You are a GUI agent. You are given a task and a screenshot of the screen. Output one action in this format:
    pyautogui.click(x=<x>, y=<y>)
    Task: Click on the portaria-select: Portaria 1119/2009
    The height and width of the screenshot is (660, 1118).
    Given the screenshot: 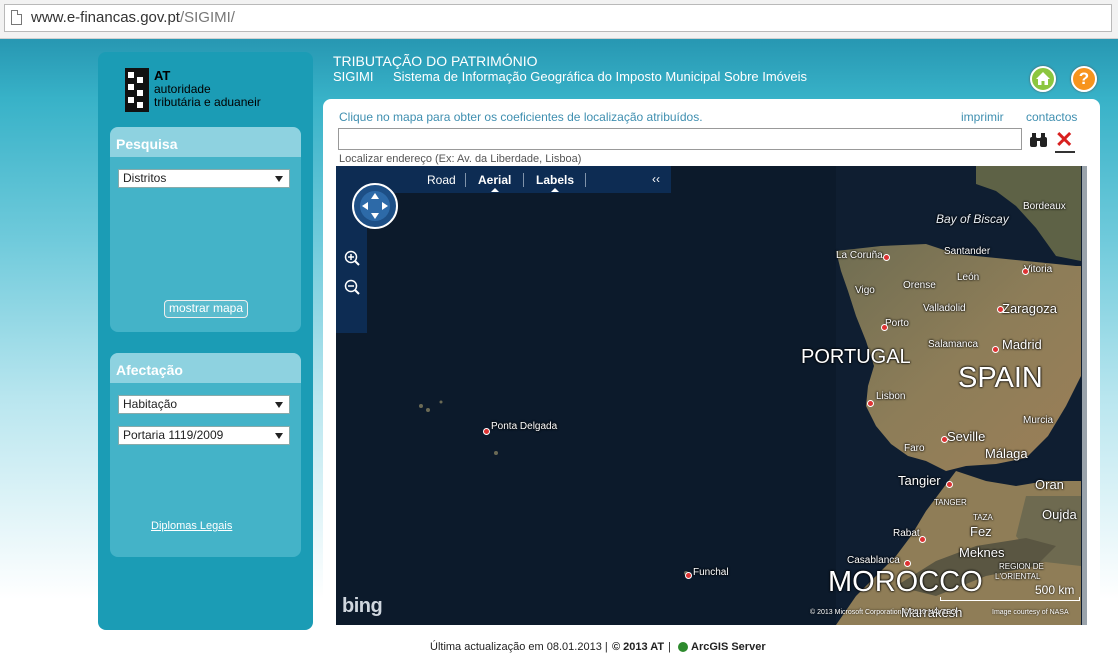 What is the action you would take?
    pyautogui.click(x=204, y=435)
    